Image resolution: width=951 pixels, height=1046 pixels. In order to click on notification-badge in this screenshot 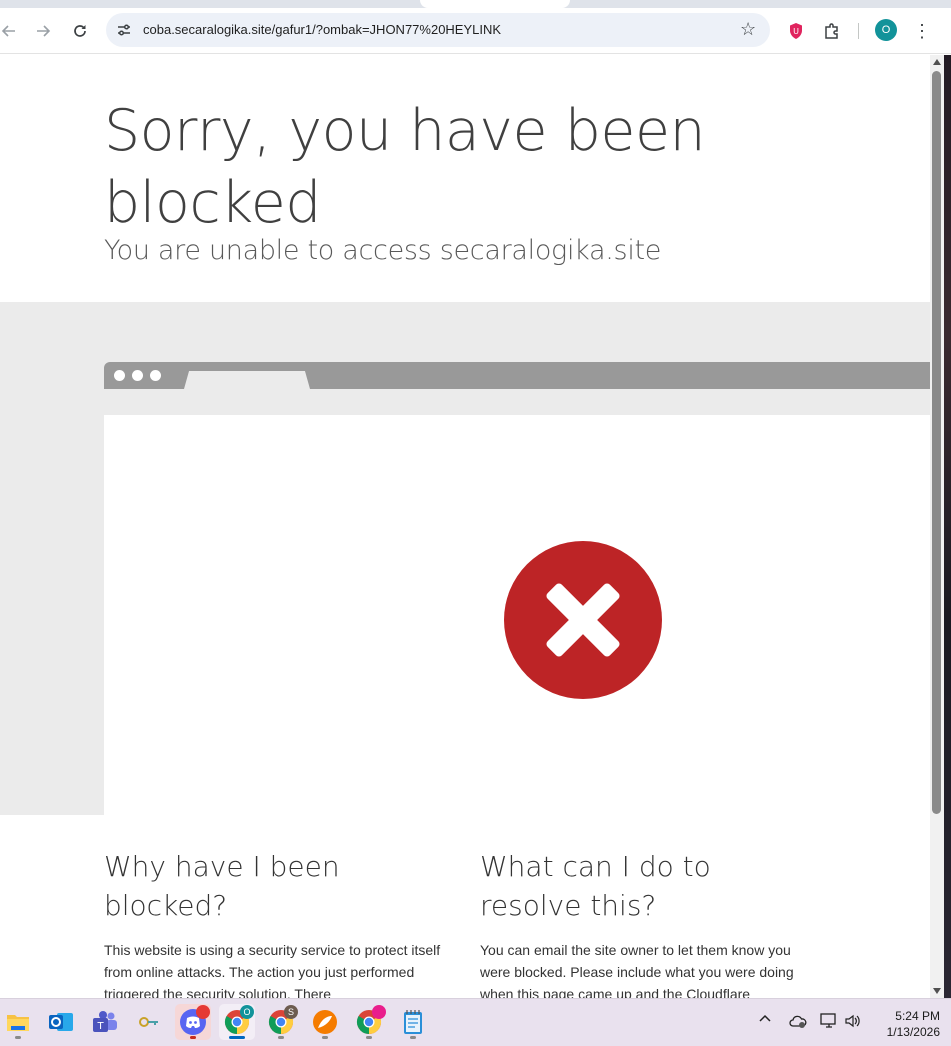, I will do `click(203, 1012)`.